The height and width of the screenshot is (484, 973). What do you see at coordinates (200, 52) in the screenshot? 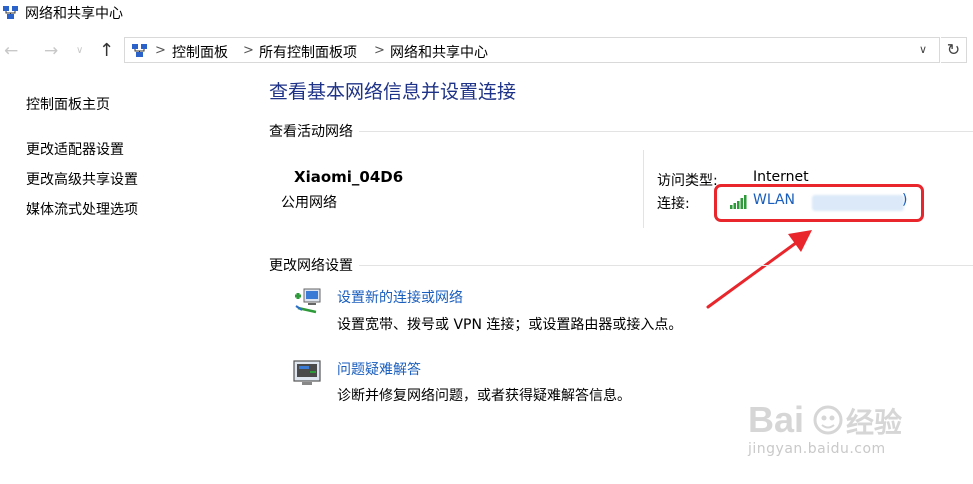
I see `breadcrumb-control-panel: 控制面板` at bounding box center [200, 52].